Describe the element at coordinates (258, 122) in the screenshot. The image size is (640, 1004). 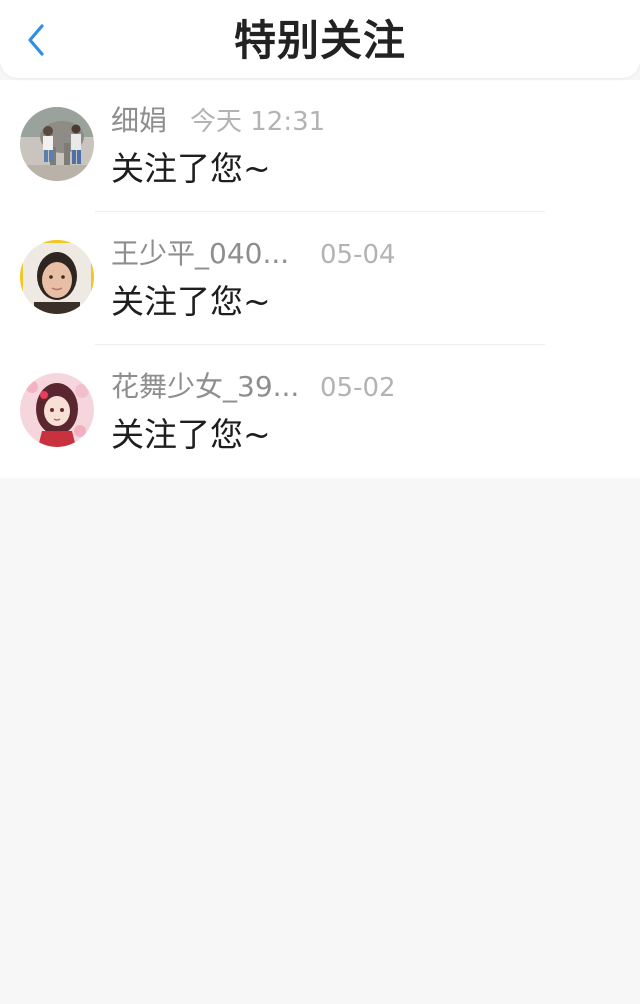
I see `follow-time: 今天 12:31` at that location.